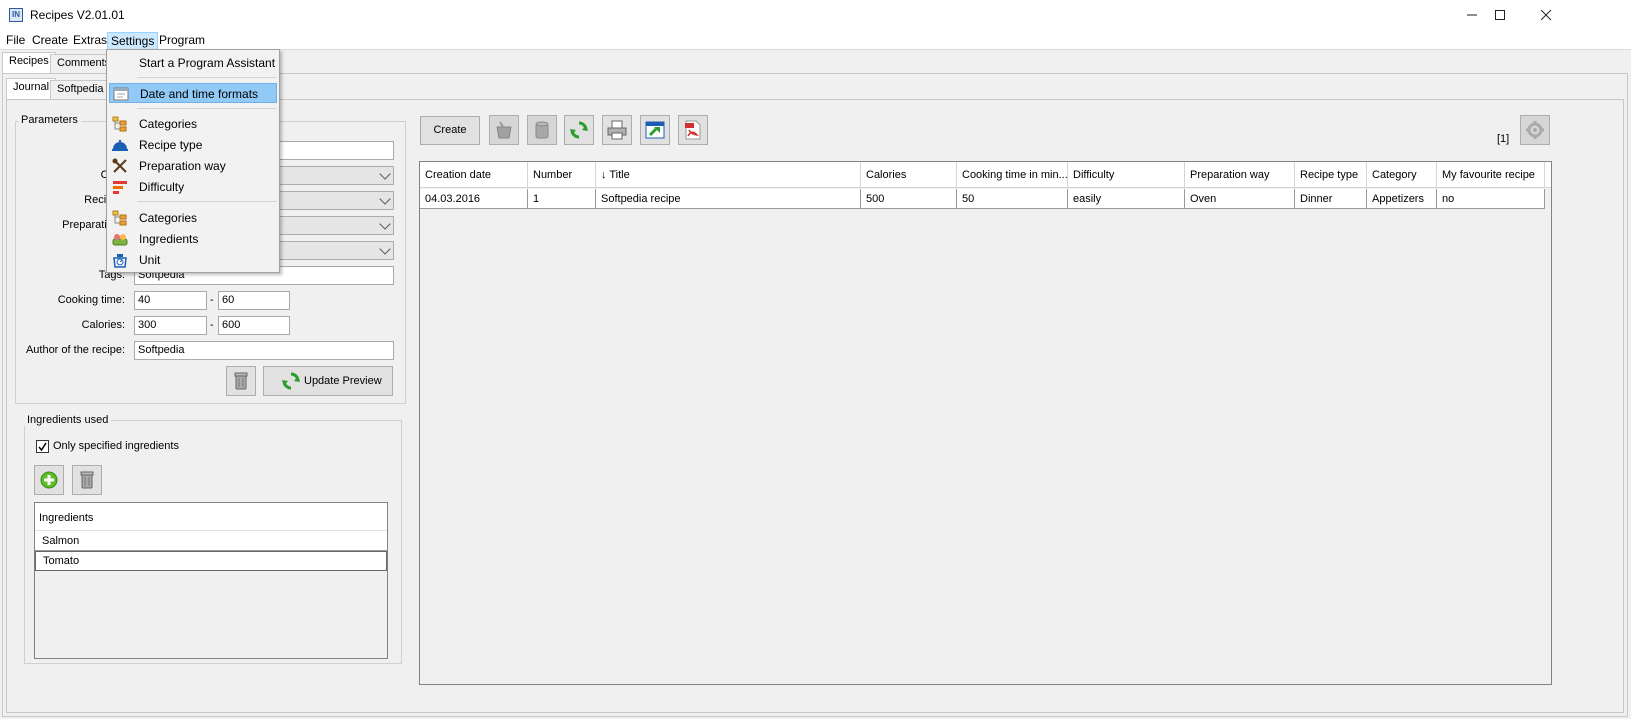 The width and height of the screenshot is (1631, 719). Describe the element at coordinates (193, 63) in the screenshot. I see `menu-item-program-assistant: Start a Program Assistant` at that location.